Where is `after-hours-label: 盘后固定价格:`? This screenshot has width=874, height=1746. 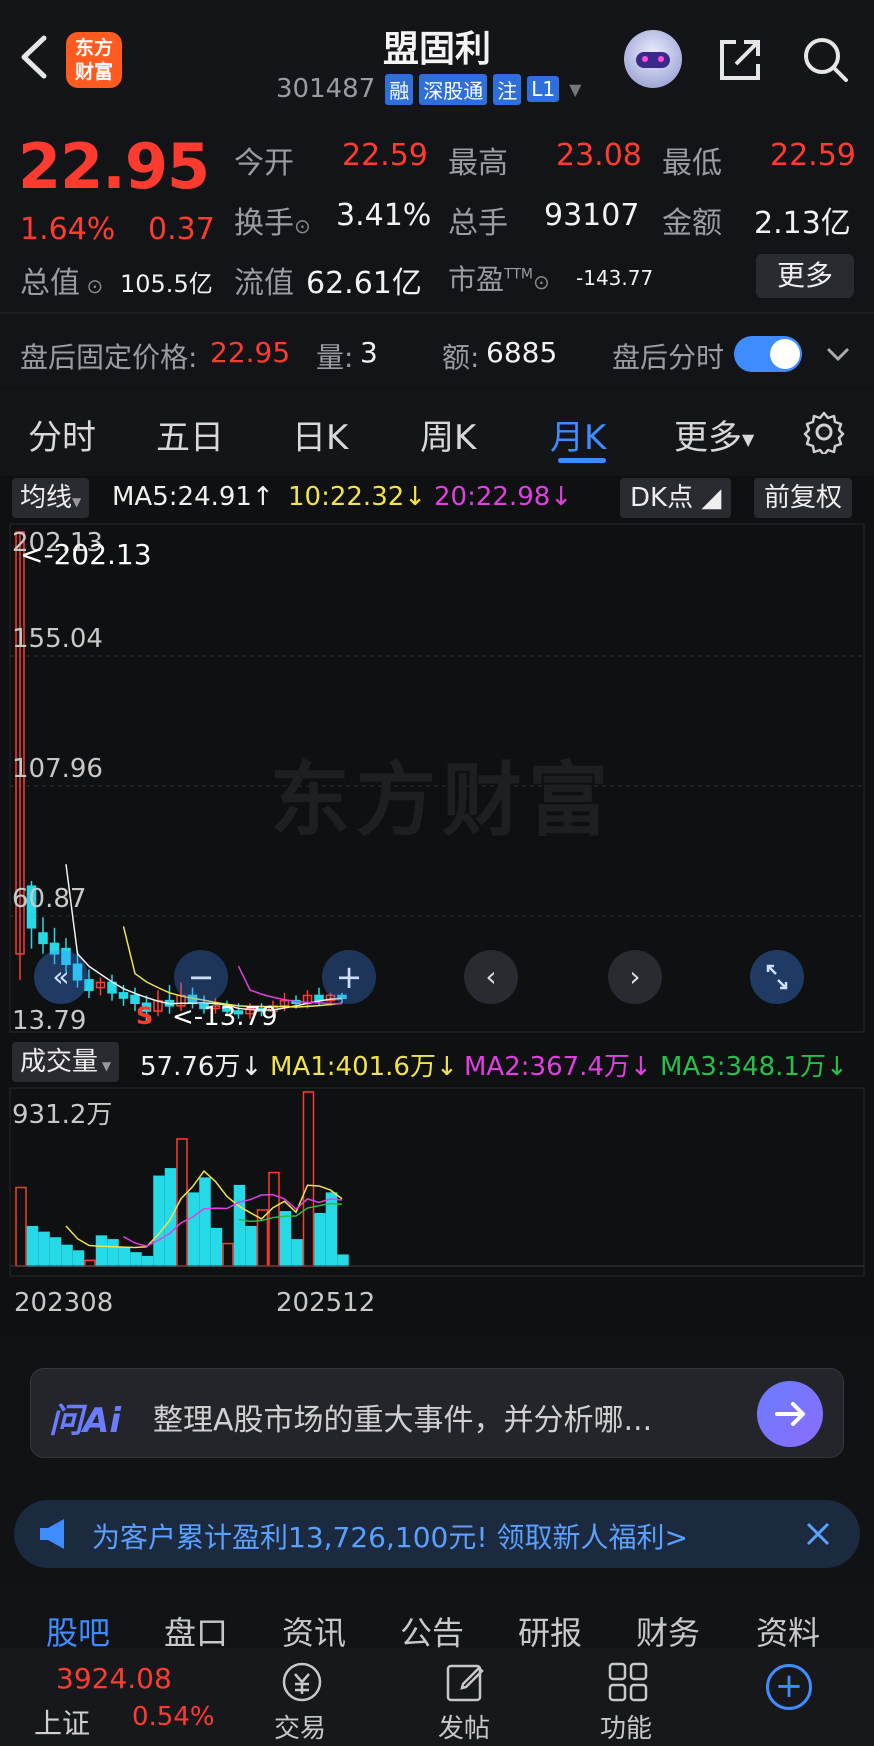
after-hours-label: 盘后固定价格: is located at coordinates (109, 357).